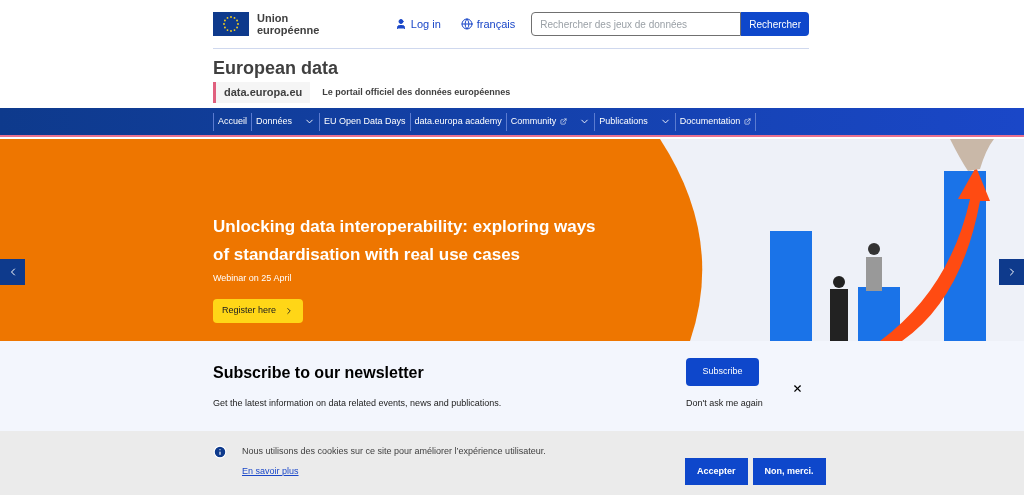  What do you see at coordinates (550, 121) in the screenshot?
I see `nav-item: Community` at bounding box center [550, 121].